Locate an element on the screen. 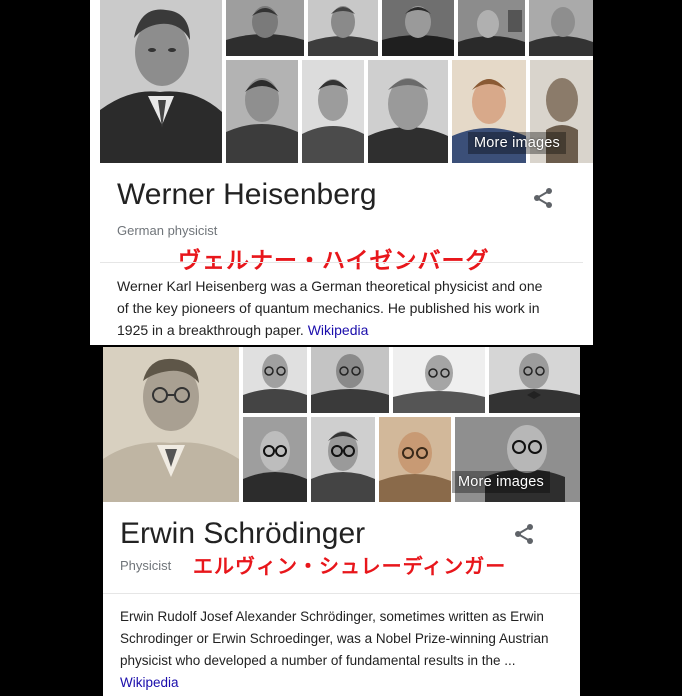 This screenshot has height=696, width=682. japanese-name-annotation: ヴェルナー・ハイゼンバーグ is located at coordinates (334, 261).